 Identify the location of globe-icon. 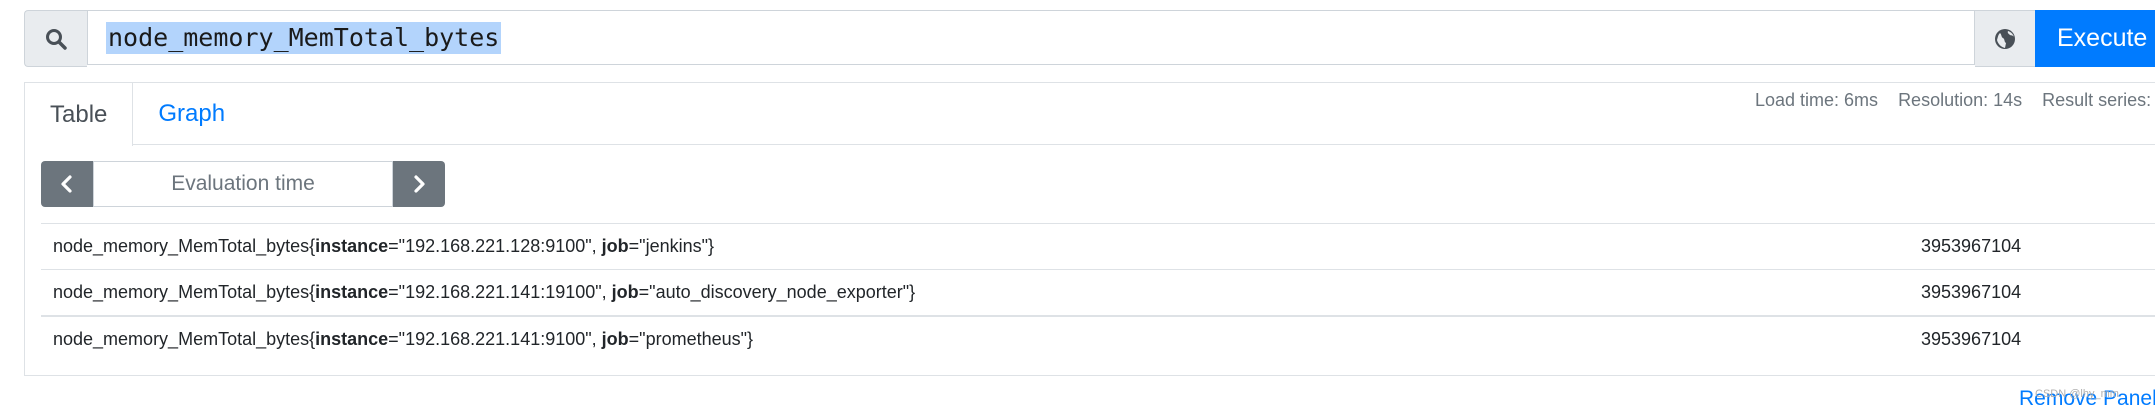
(2005, 38).